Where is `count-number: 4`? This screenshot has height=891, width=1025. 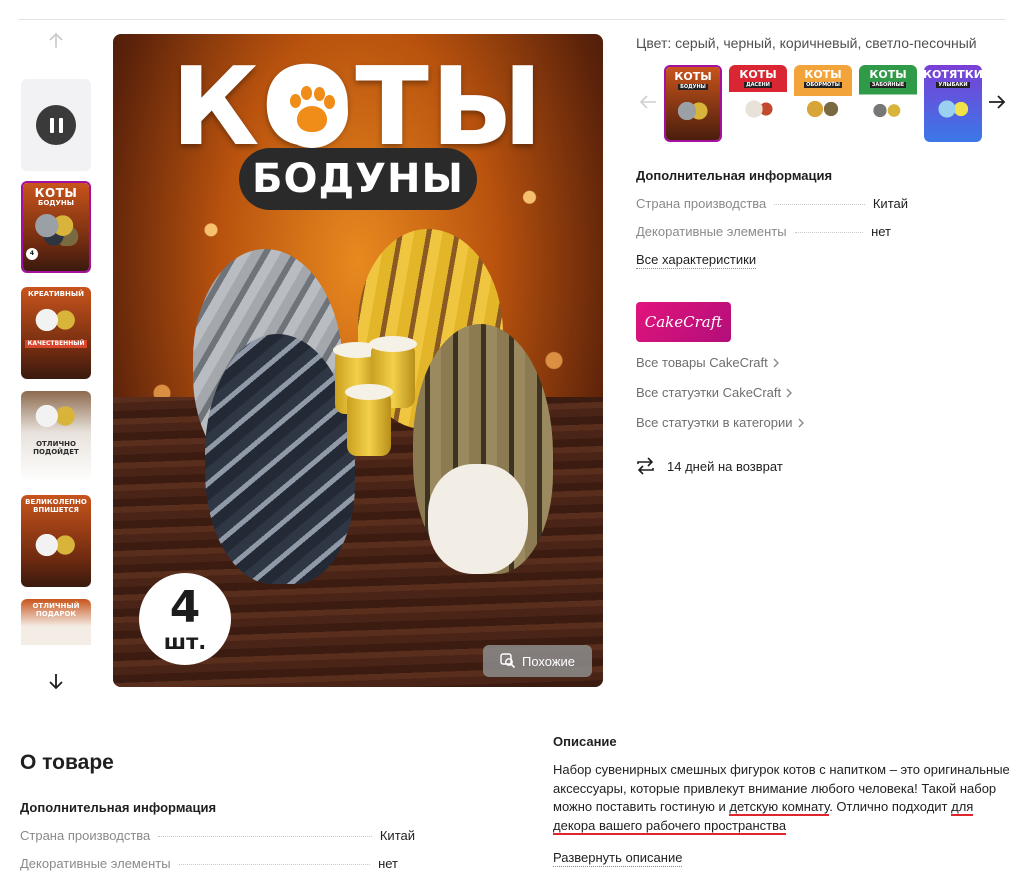
count-number: 4 is located at coordinates (185, 607).